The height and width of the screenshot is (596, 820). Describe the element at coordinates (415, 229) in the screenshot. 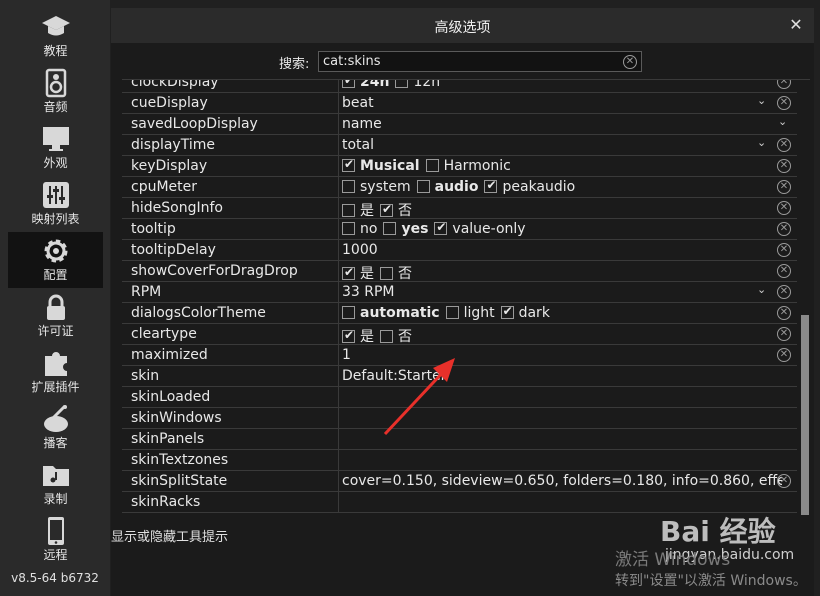

I see `option-checkbox-label: yes` at that location.